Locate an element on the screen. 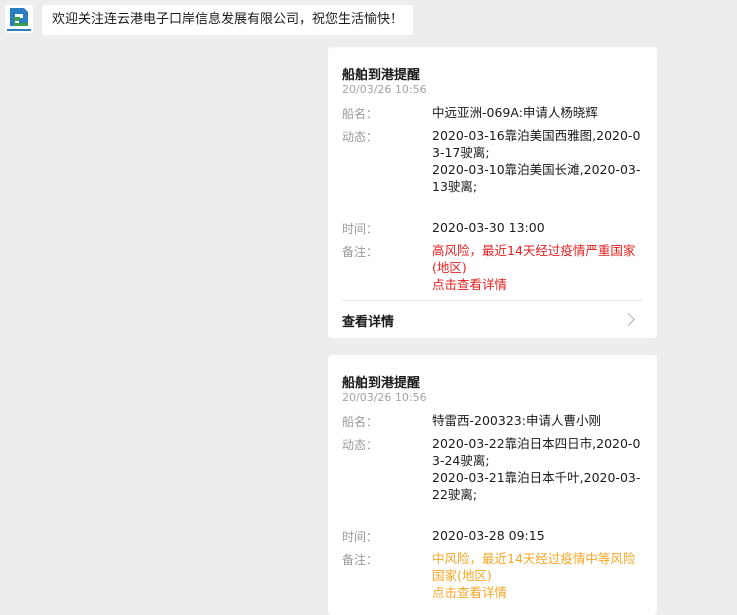  dynamics-line: 2020-03-10靠泊美国长滩,2020-03-13驶离; is located at coordinates (536, 178).